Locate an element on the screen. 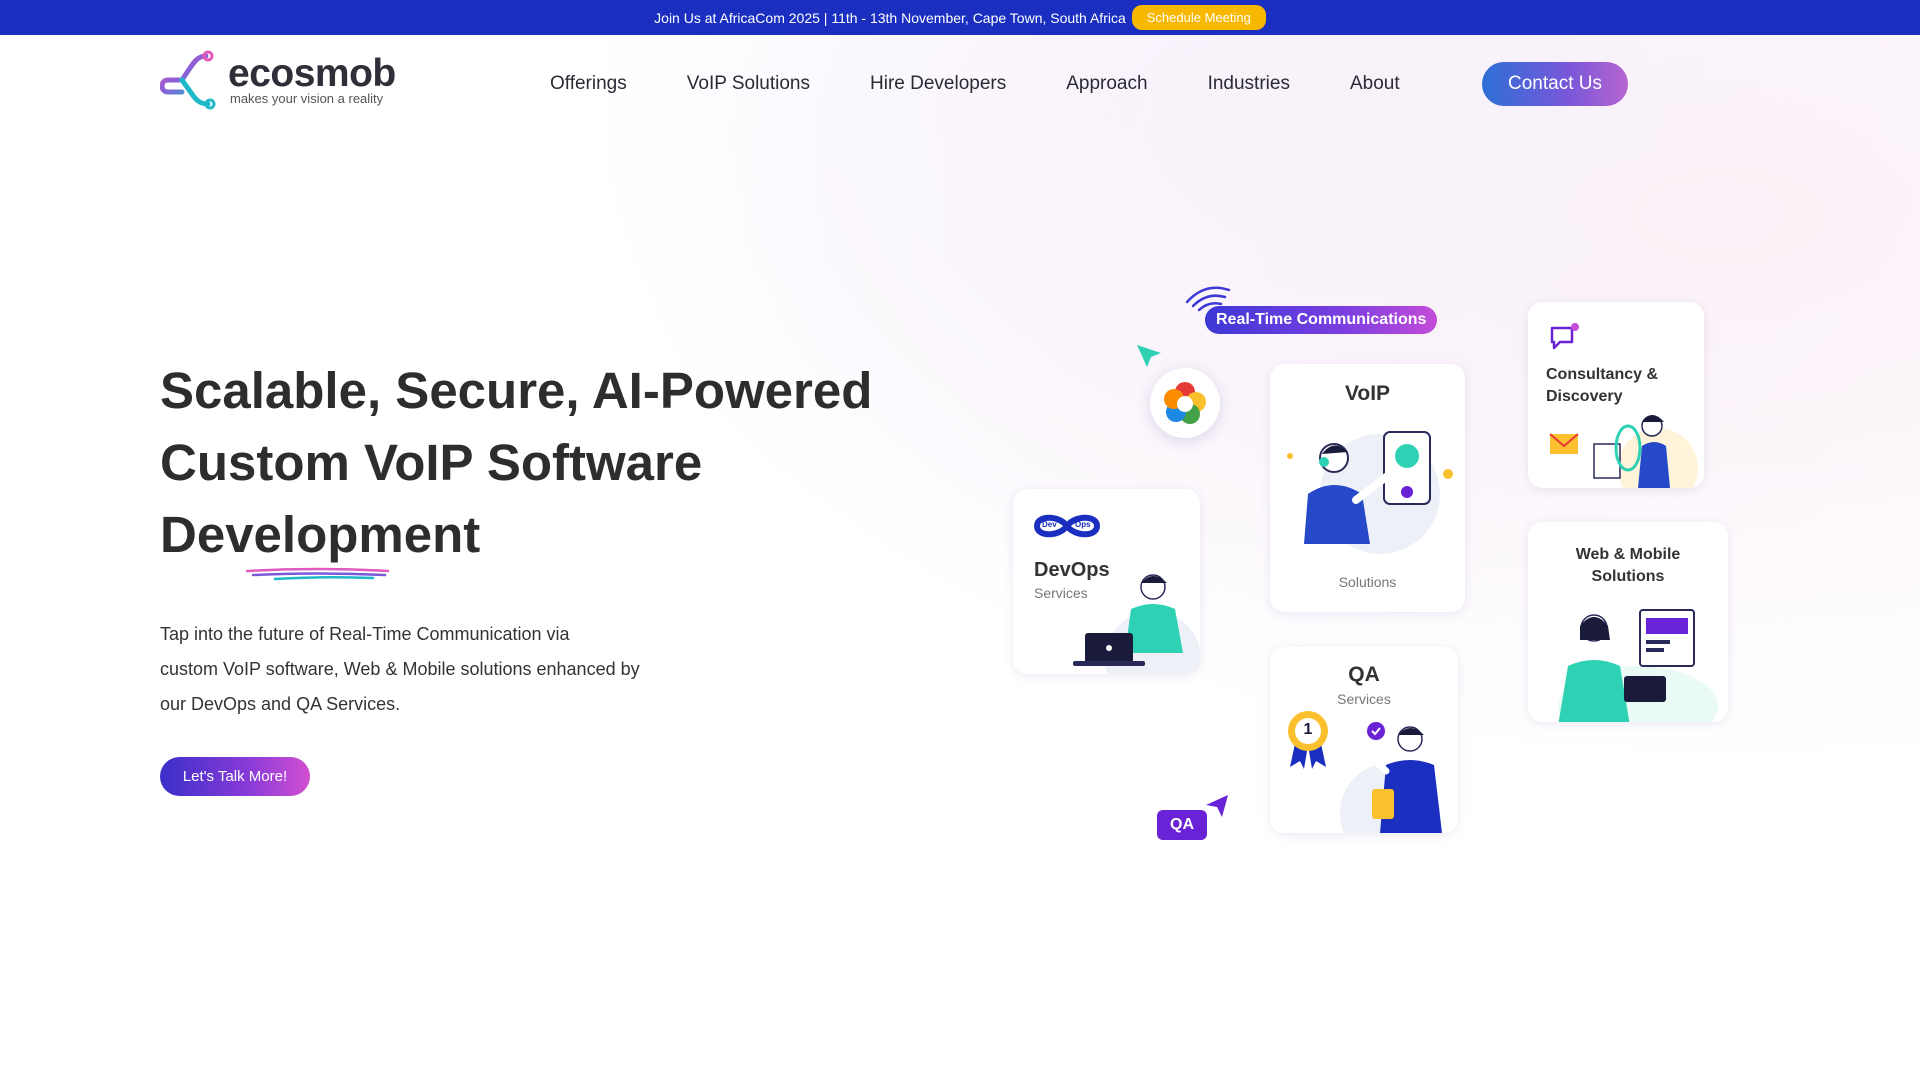 This screenshot has height=1080, width=1920. nav-hire-developers: Hire Developers is located at coordinates (938, 84).